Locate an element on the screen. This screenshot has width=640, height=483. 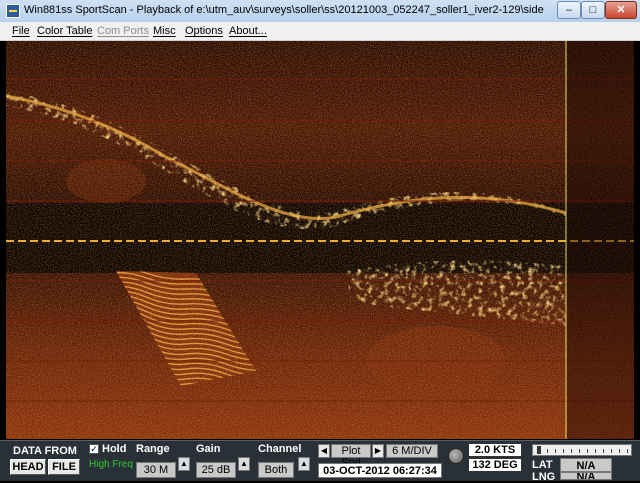
file-button: FILE is located at coordinates (64, 467).